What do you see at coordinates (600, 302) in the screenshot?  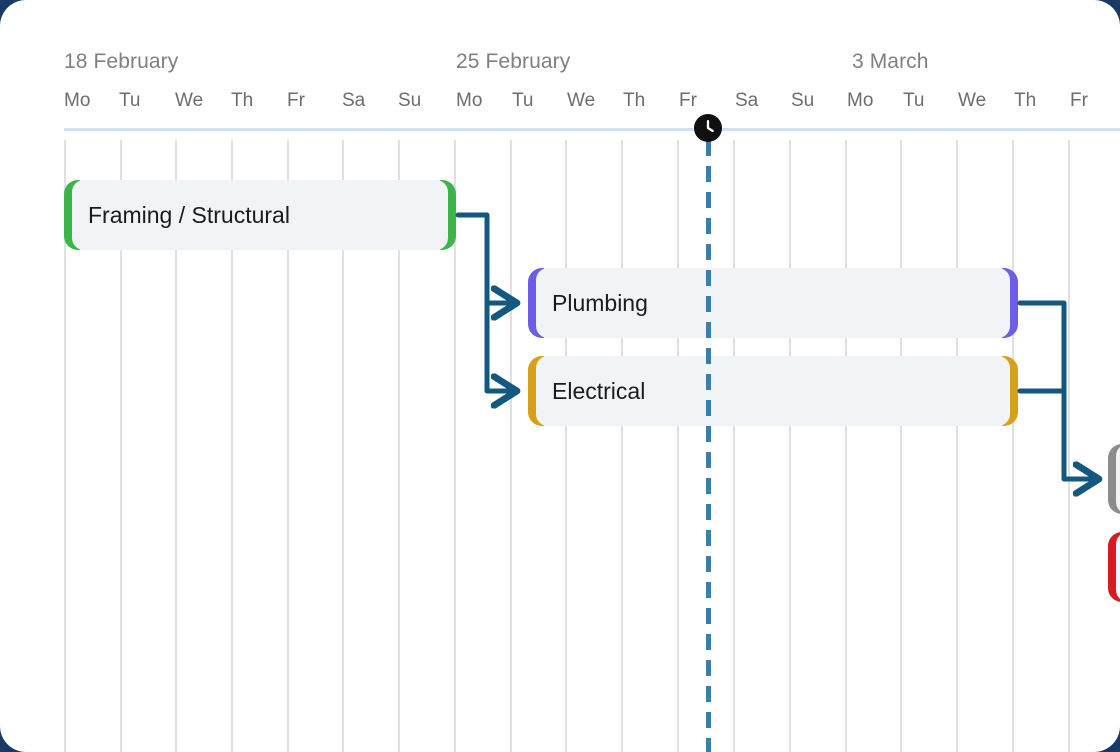 I see `task-bar-label: Plumbing` at bounding box center [600, 302].